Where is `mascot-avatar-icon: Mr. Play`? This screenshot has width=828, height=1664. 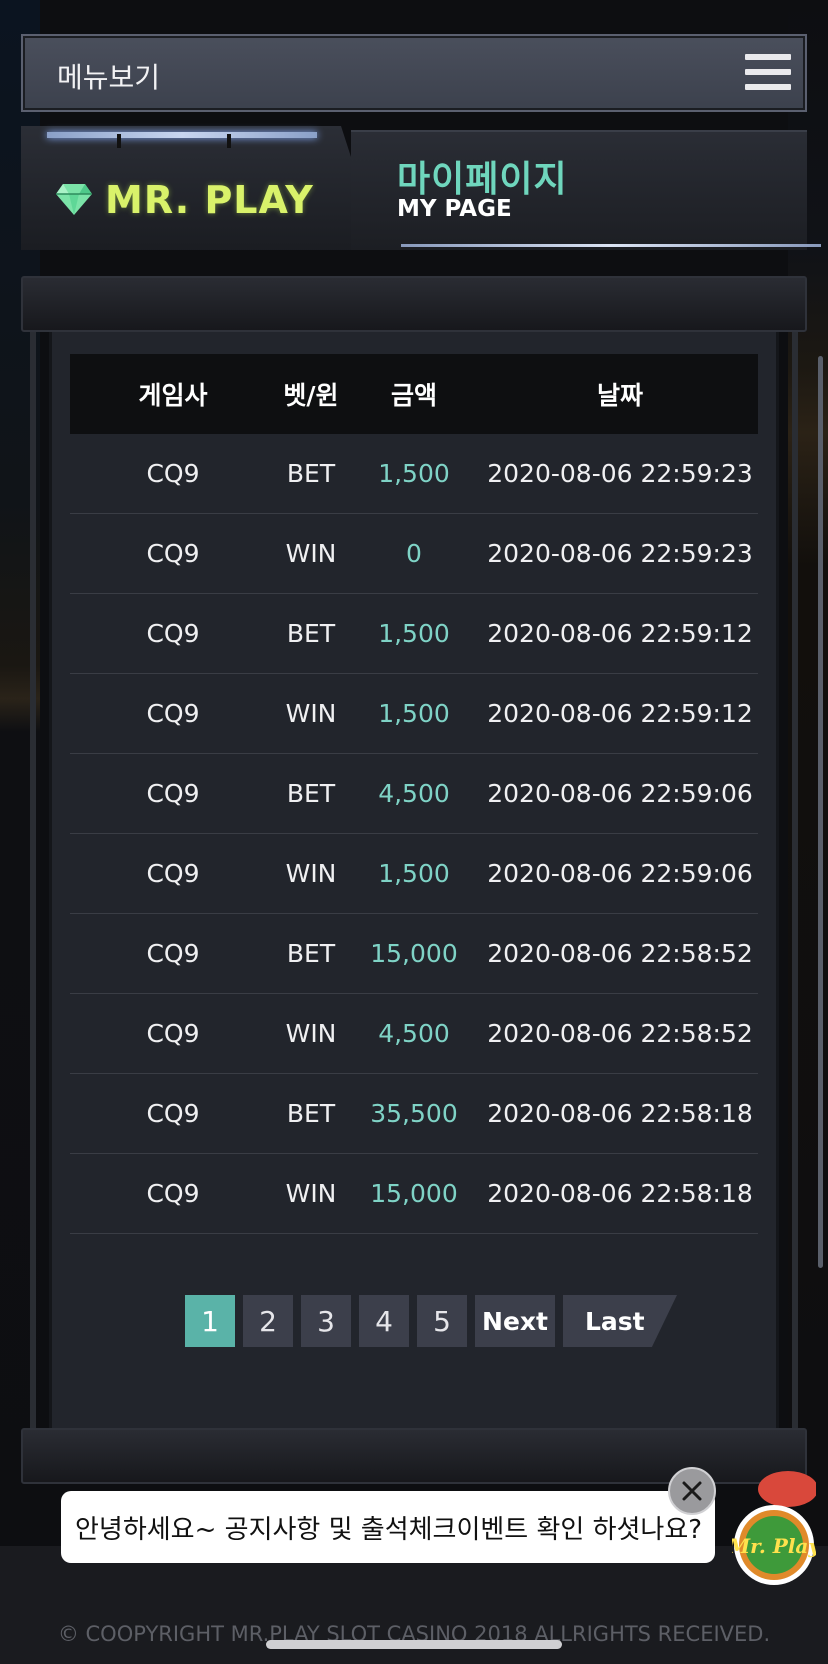
mascot-avatar-icon: Mr. Play is located at coordinates (774, 1525).